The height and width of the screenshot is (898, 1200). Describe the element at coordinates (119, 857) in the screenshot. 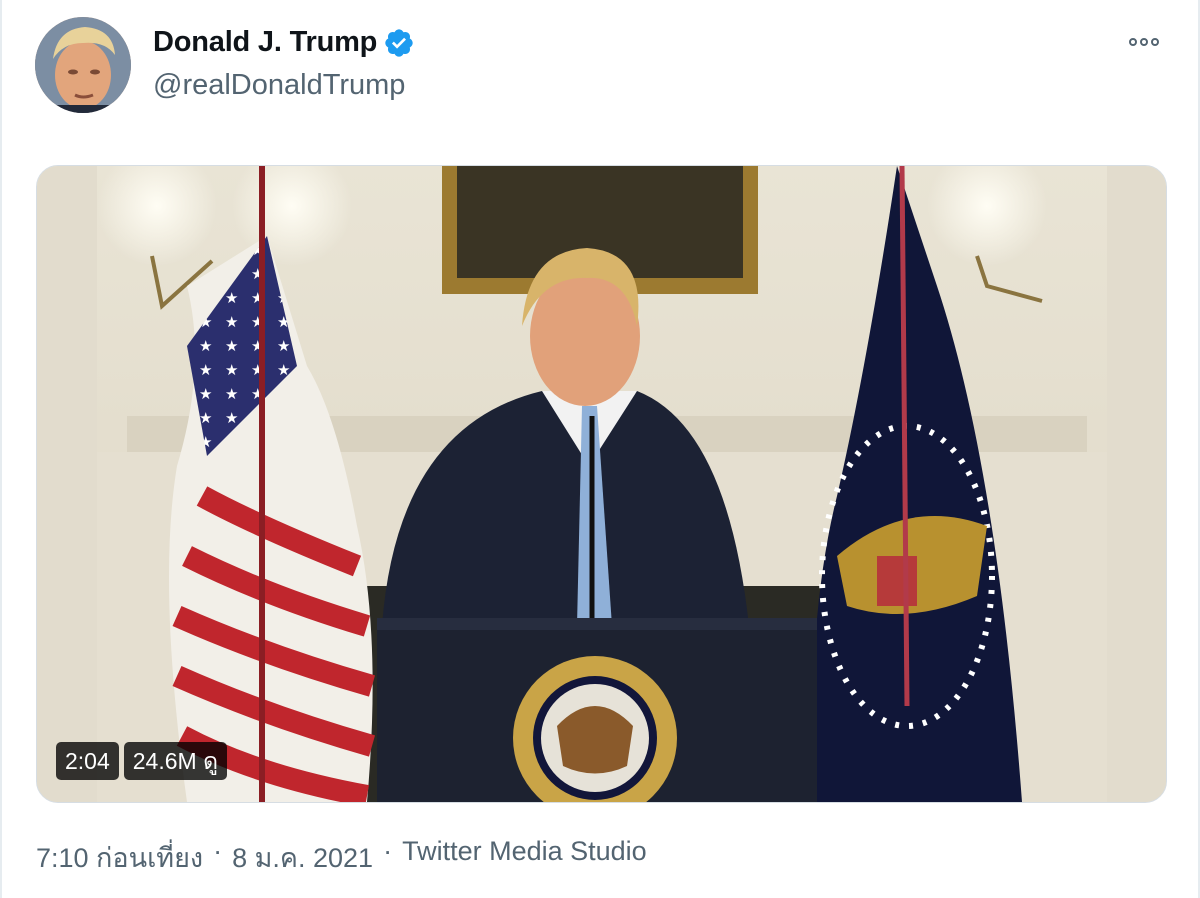

I see `tweet-time: 7:10 ก่อนเที่ยง` at that location.